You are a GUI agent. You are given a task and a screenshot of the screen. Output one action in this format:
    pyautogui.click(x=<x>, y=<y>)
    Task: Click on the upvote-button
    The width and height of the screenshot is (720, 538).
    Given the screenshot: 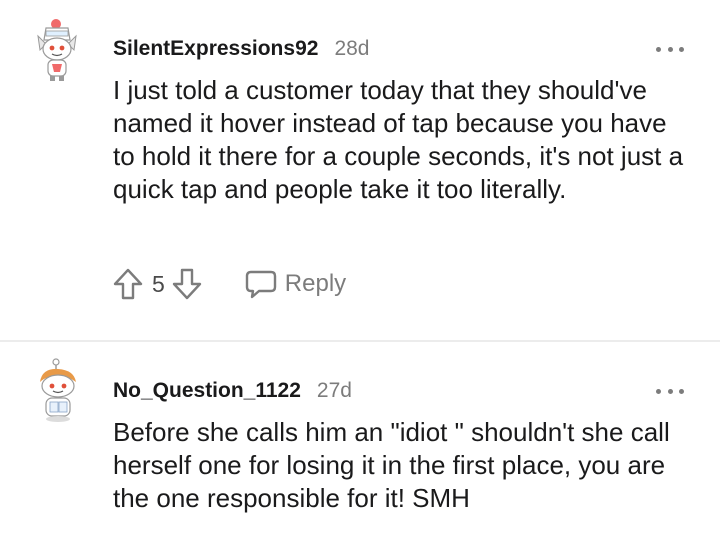 What is the action you would take?
    pyautogui.click(x=128, y=284)
    